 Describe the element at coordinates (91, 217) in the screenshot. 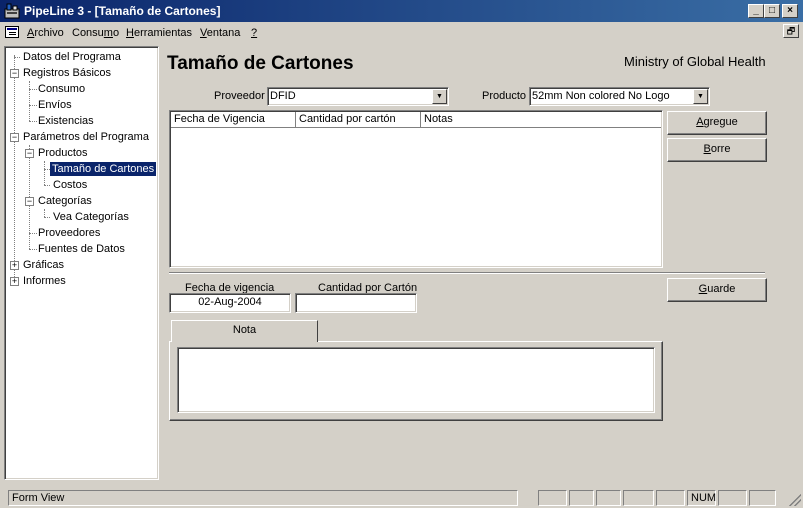

I see `tree-item-vea-categorias: Vea Categorías` at that location.